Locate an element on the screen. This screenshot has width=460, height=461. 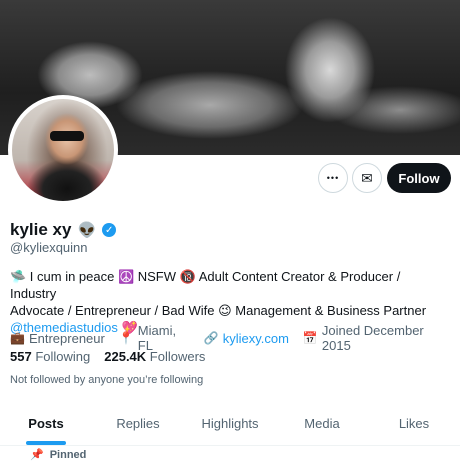
follow-stats: 557 Following 225.4K Followers is located at coordinates (107, 356).